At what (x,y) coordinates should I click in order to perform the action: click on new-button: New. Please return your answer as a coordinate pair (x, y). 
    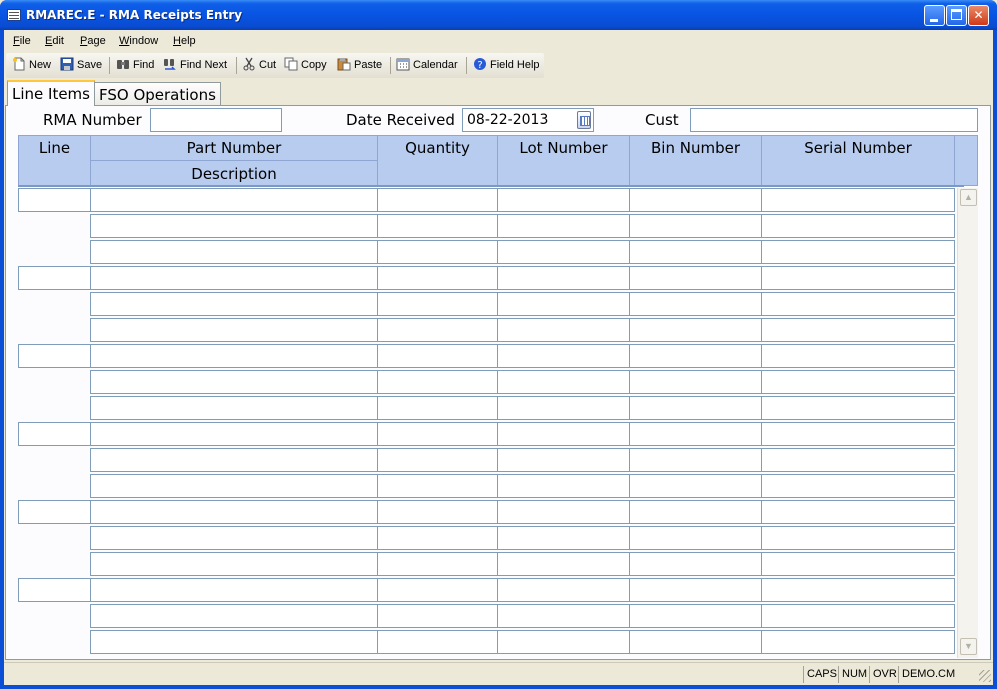
    Looking at the image, I should click on (31, 65).